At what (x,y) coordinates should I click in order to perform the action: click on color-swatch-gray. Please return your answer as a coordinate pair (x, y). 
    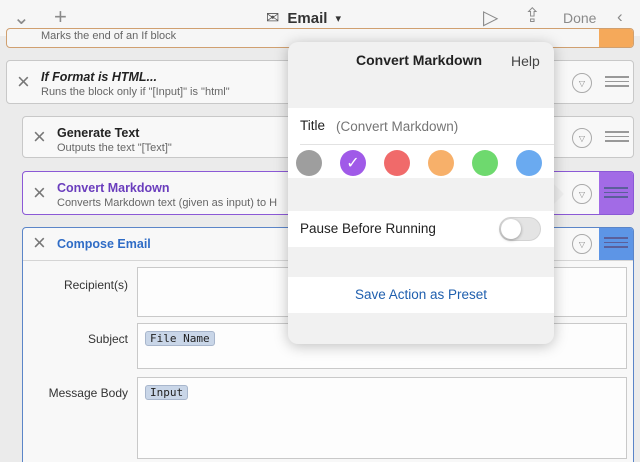
    Looking at the image, I should click on (309, 163).